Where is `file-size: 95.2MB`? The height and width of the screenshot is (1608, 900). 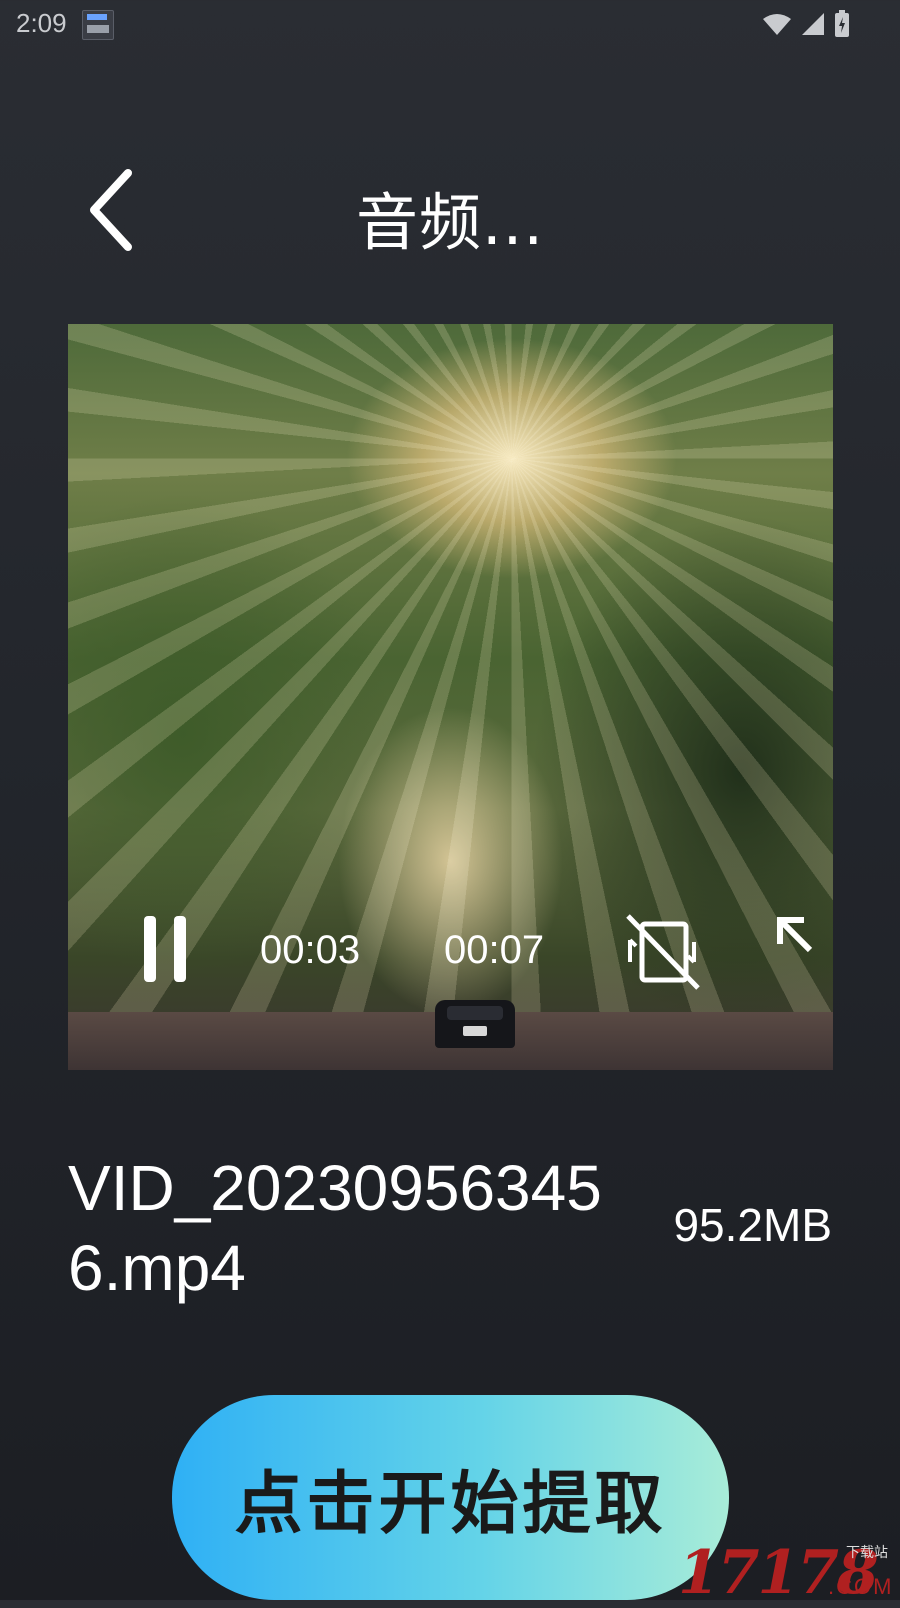
file-size: 95.2MB is located at coordinates (752, 1225).